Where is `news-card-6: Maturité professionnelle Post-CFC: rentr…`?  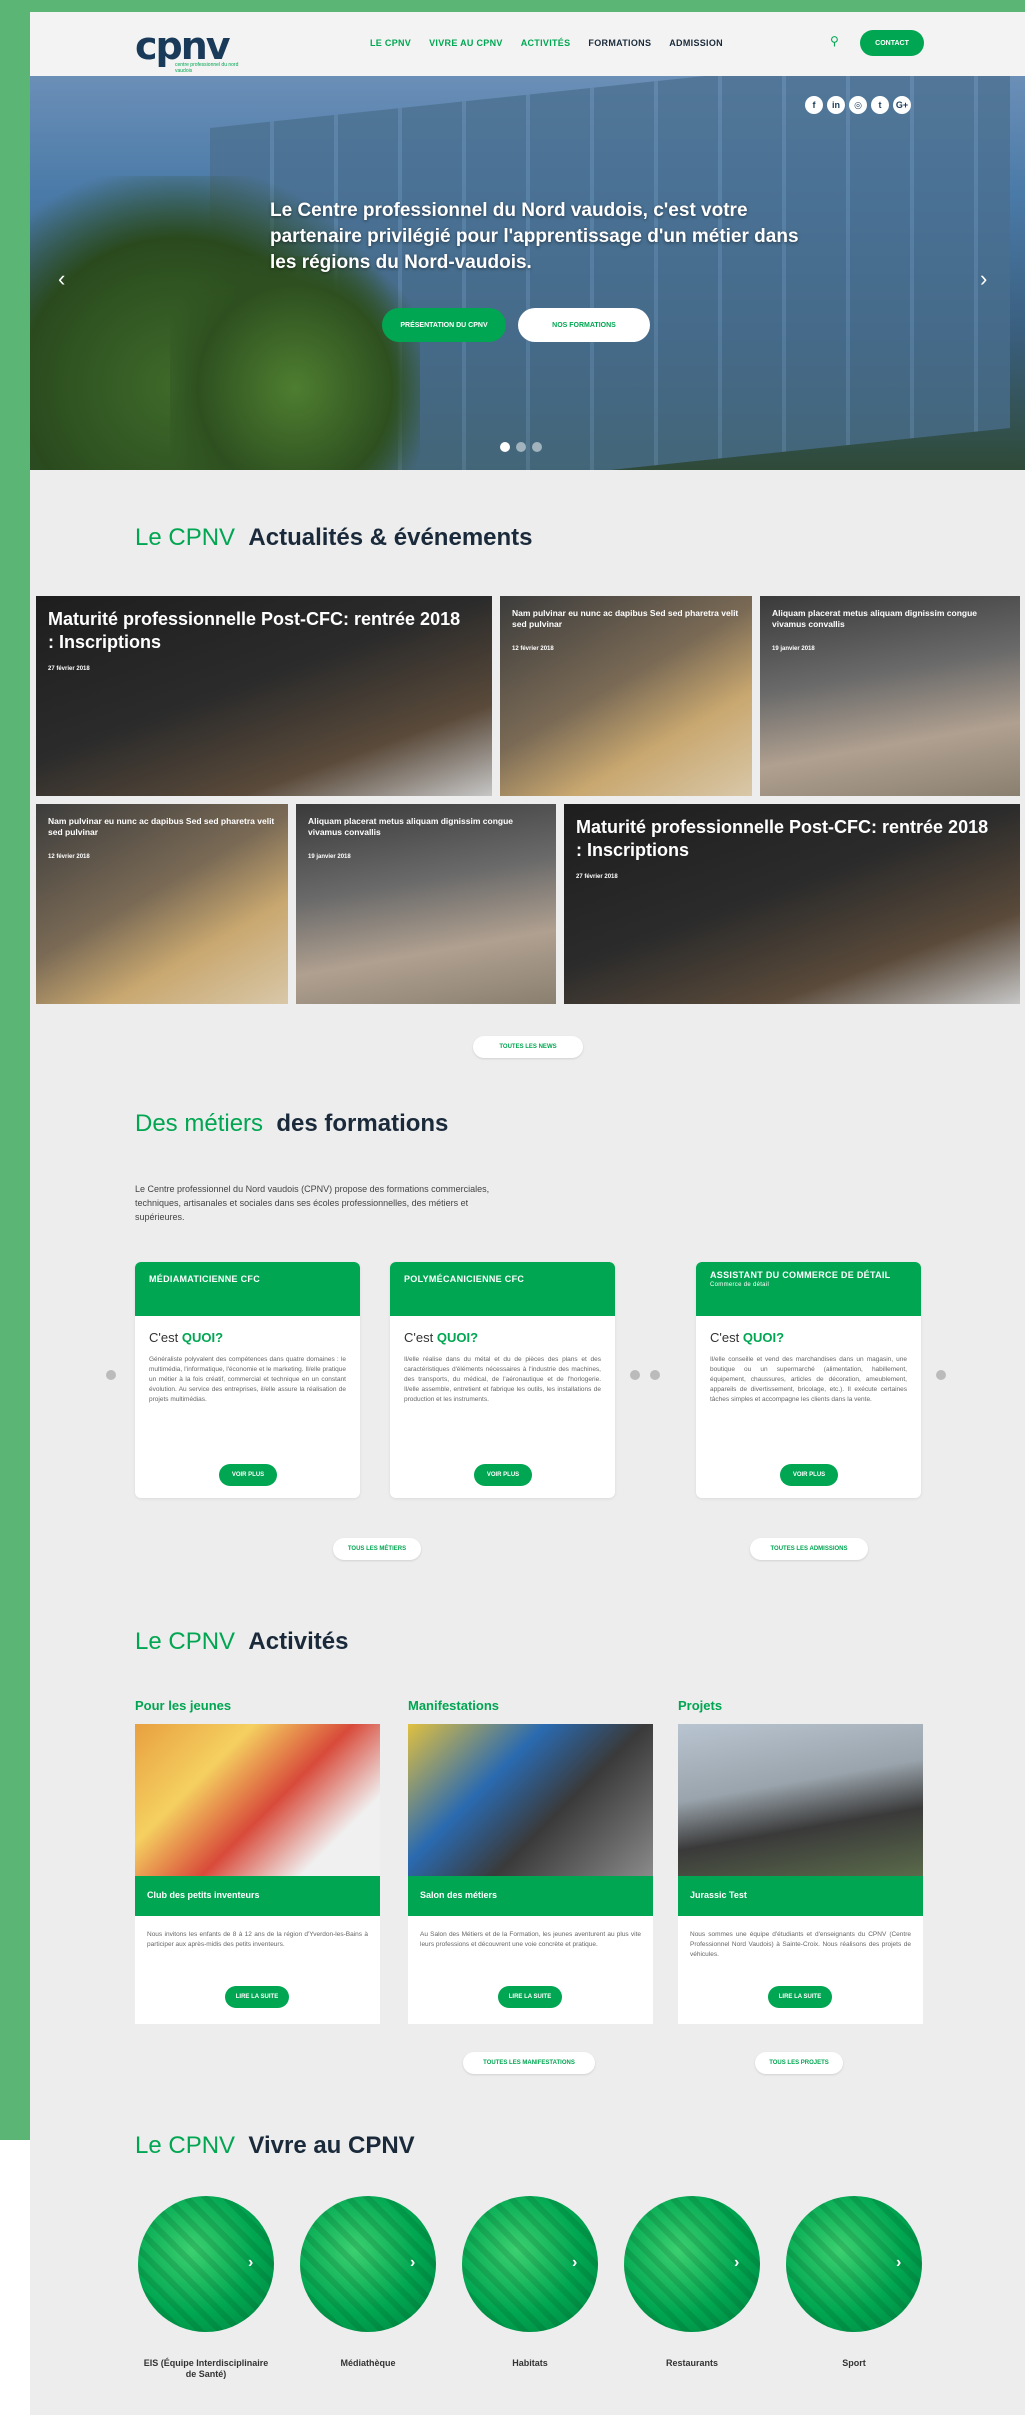
news-card-6: Maturité professionnelle Post-CFC: rentr… is located at coordinates (792, 904).